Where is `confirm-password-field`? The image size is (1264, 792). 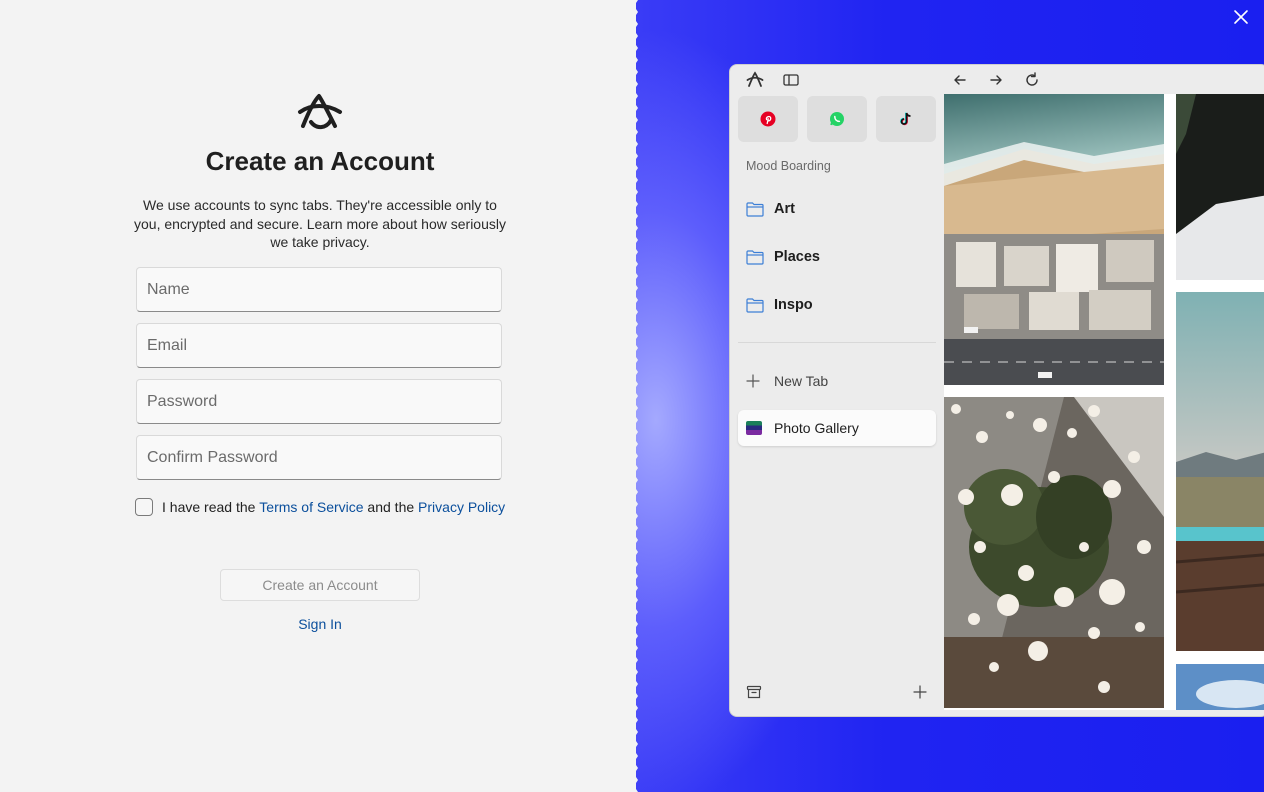 confirm-password-field is located at coordinates (319, 457).